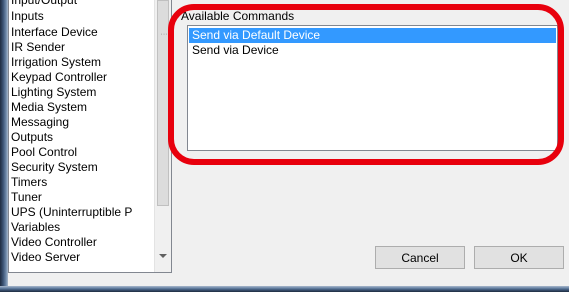 The width and height of the screenshot is (569, 292). Describe the element at coordinates (519, 257) in the screenshot. I see `ok-button: OK` at that location.